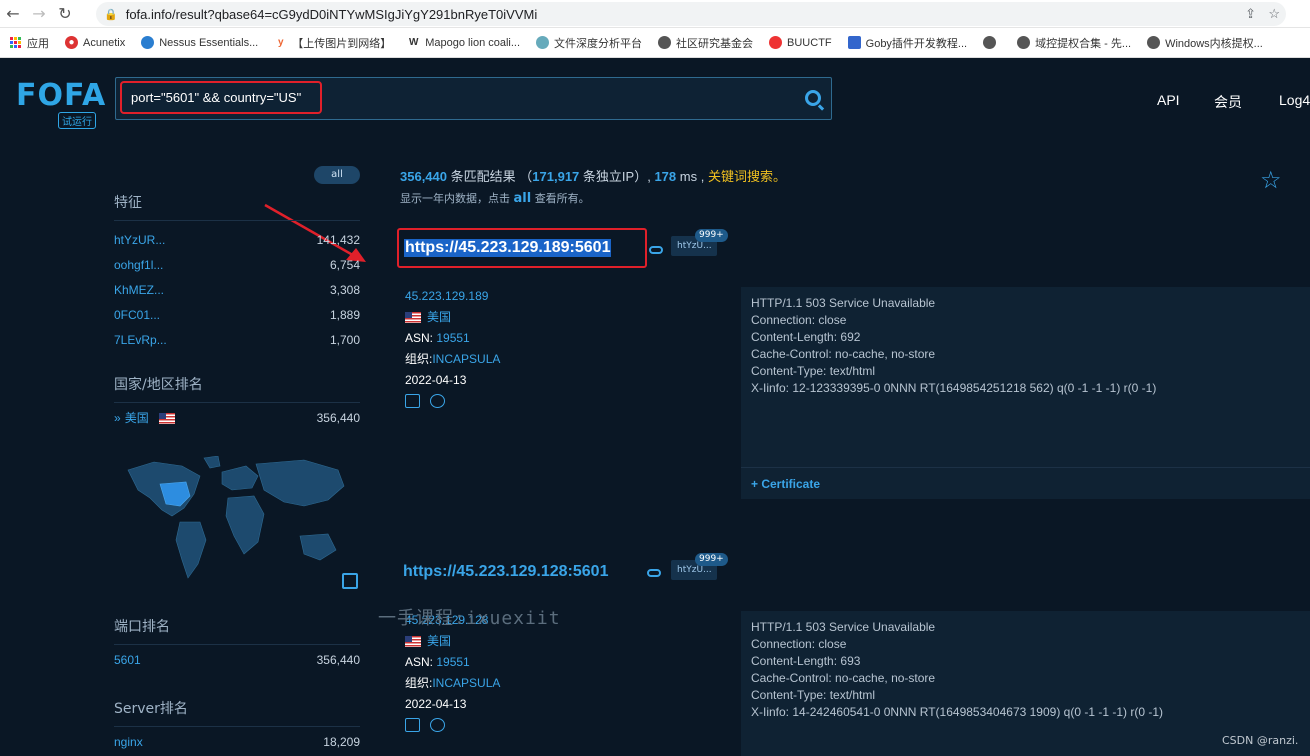 This screenshot has height=756, width=1310. I want to click on wiki-icon: W, so click(414, 42).